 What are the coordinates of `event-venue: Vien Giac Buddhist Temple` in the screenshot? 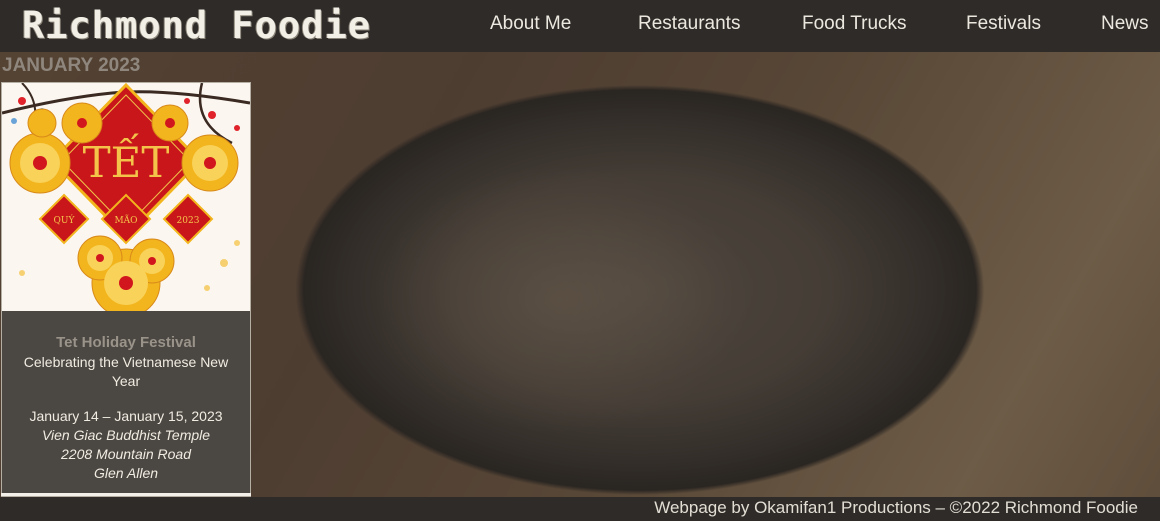 It's located at (126, 435).